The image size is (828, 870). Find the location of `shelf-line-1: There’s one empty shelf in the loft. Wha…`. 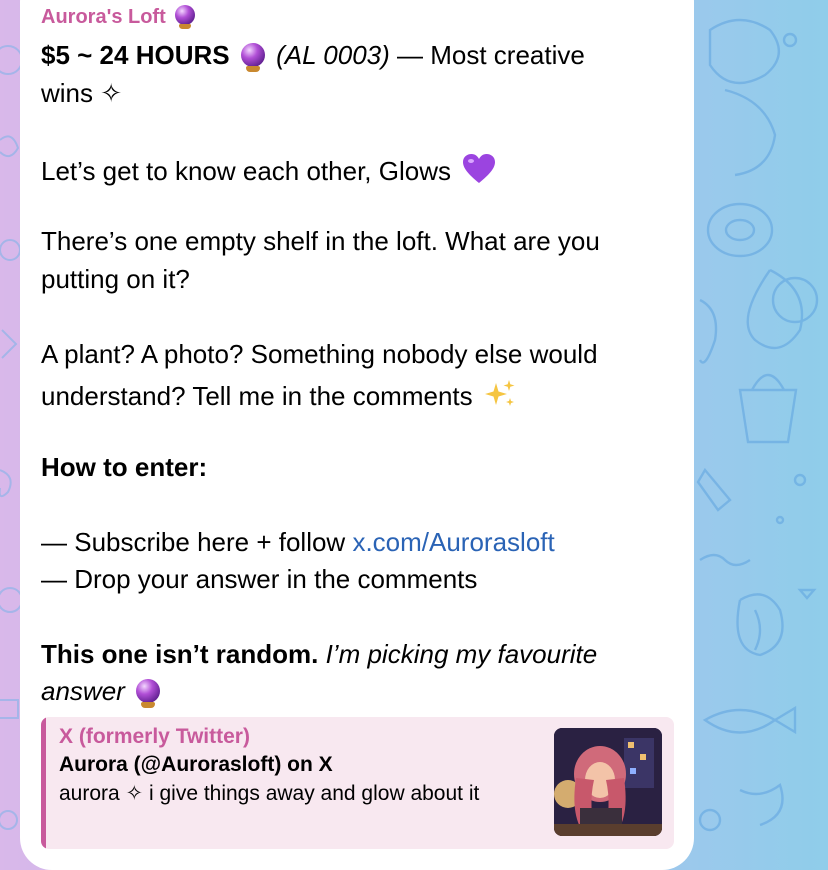

shelf-line-1: There’s one empty shelf in the loft. Wha… is located at coordinates (320, 241).